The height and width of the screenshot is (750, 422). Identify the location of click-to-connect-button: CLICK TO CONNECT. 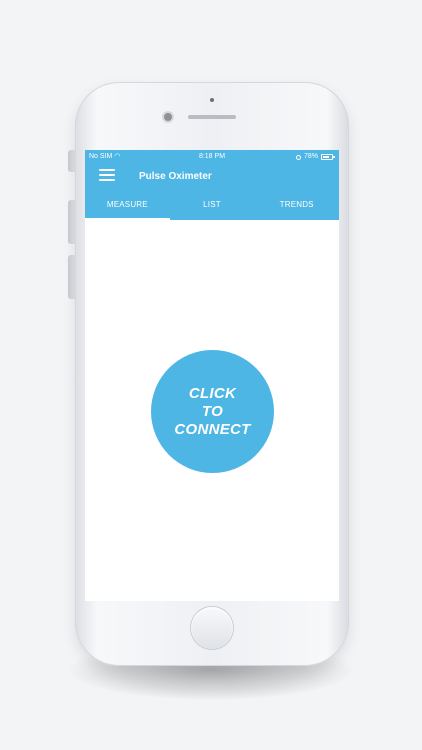
(212, 411).